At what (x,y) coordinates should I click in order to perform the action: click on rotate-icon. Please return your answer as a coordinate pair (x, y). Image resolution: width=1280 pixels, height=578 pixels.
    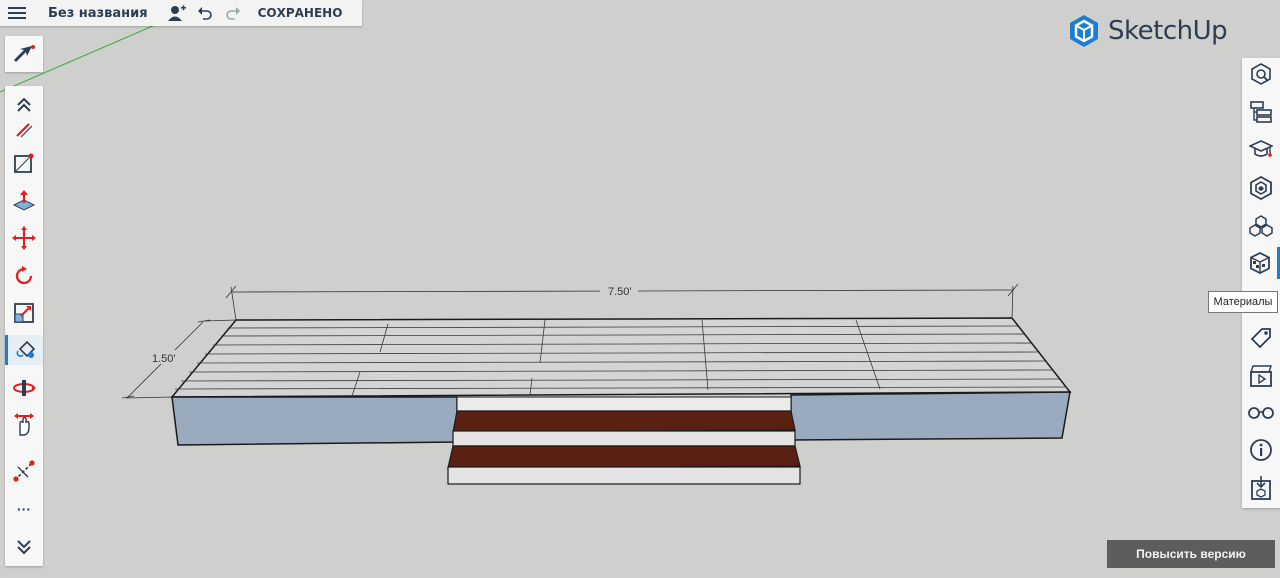
    Looking at the image, I should click on (24, 276).